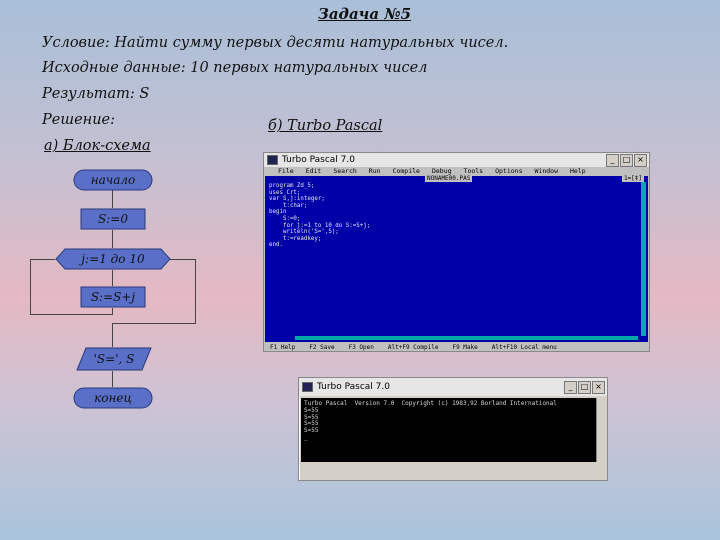  Describe the element at coordinates (314, 171) in the screenshot. I see `menu-edit: Edit` at that location.